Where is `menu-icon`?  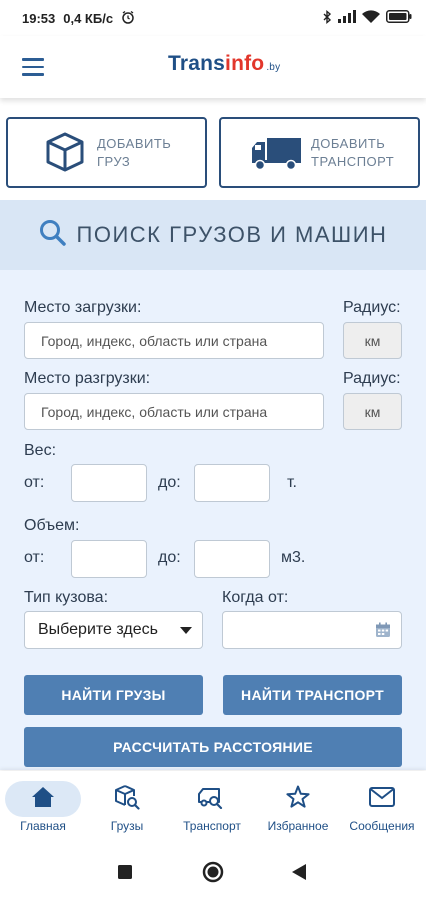 menu-icon is located at coordinates (33, 67).